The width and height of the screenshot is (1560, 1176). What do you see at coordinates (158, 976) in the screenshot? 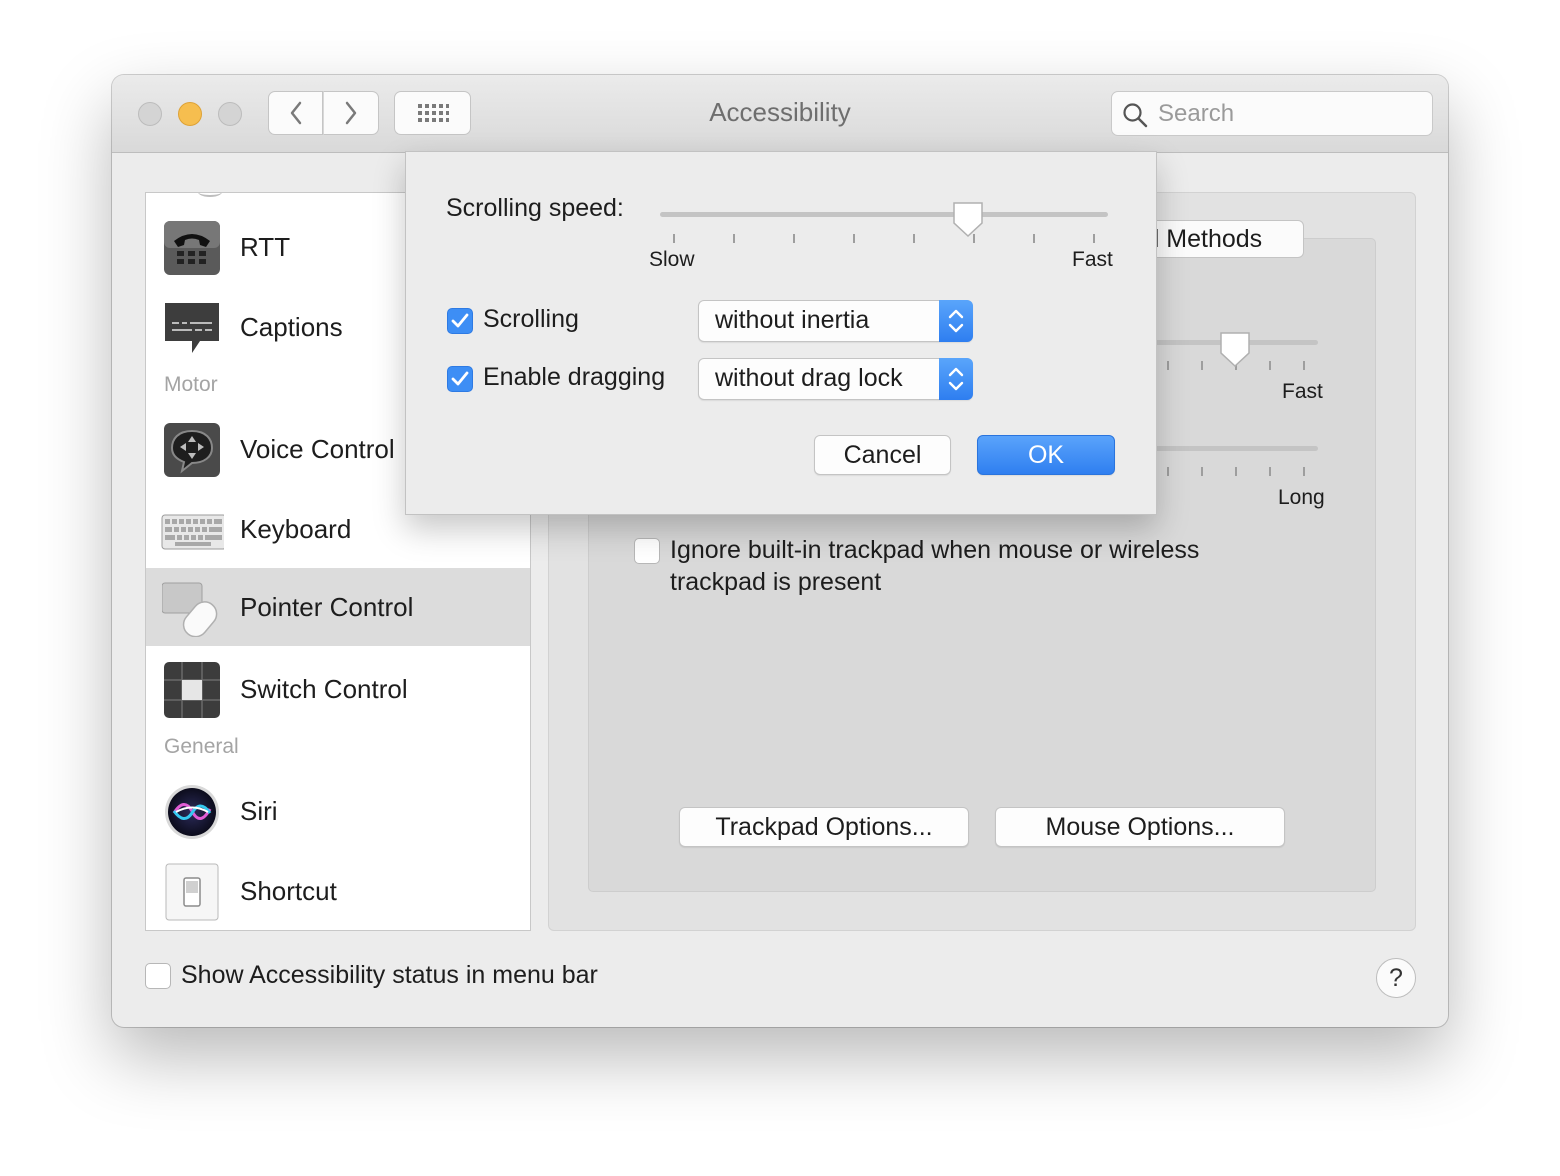
I see `show-status-checkbox` at bounding box center [158, 976].